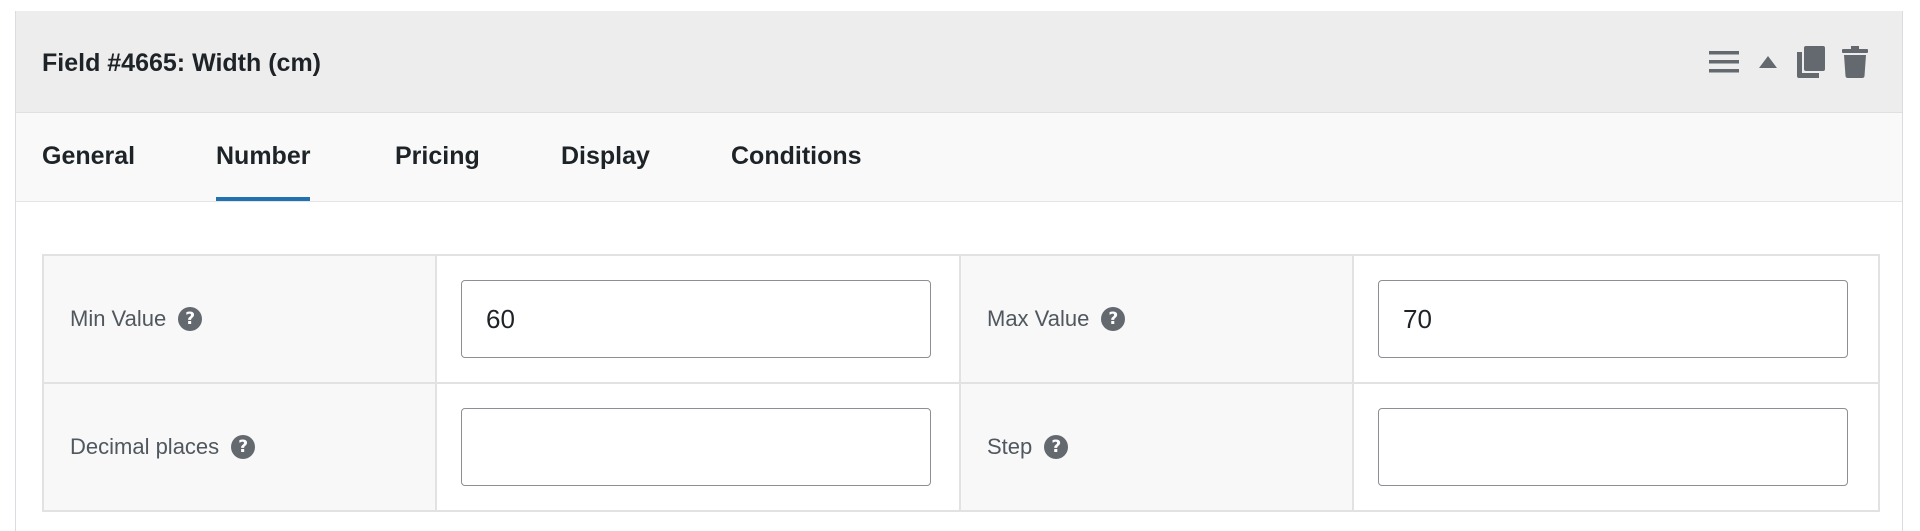  What do you see at coordinates (1724, 62) in the screenshot?
I see `menu-icon` at bounding box center [1724, 62].